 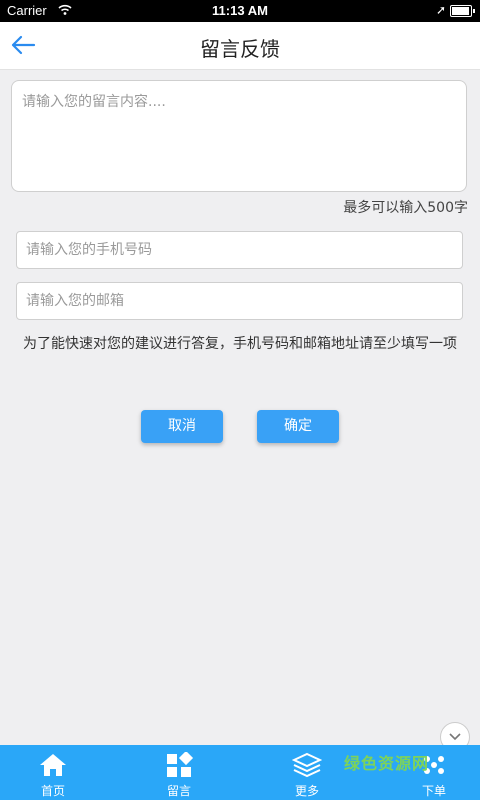 I want to click on home-icon, so click(x=53, y=765).